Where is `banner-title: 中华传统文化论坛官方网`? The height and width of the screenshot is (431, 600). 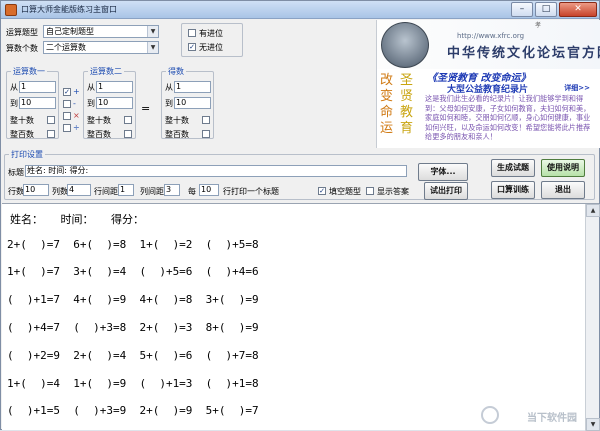 banner-title: 中华传统文化论坛官方网 is located at coordinates (523, 53).